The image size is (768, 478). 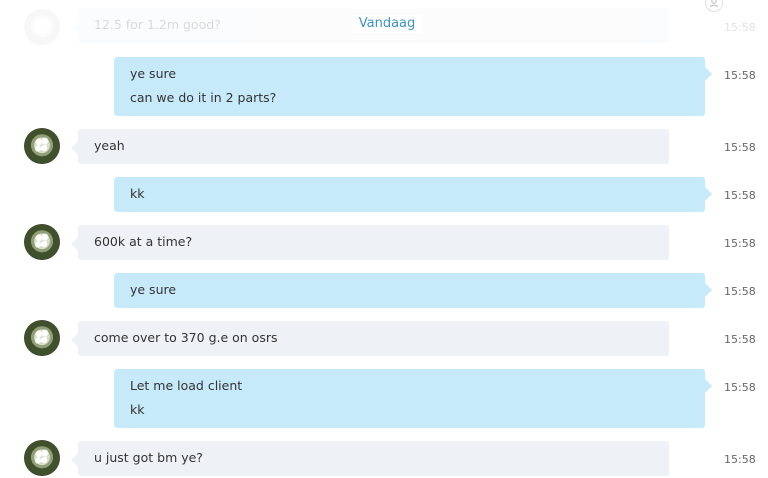 I want to click on outgoing-message-bubble: ye sure can we do it in 2 parts?, so click(x=413, y=86).